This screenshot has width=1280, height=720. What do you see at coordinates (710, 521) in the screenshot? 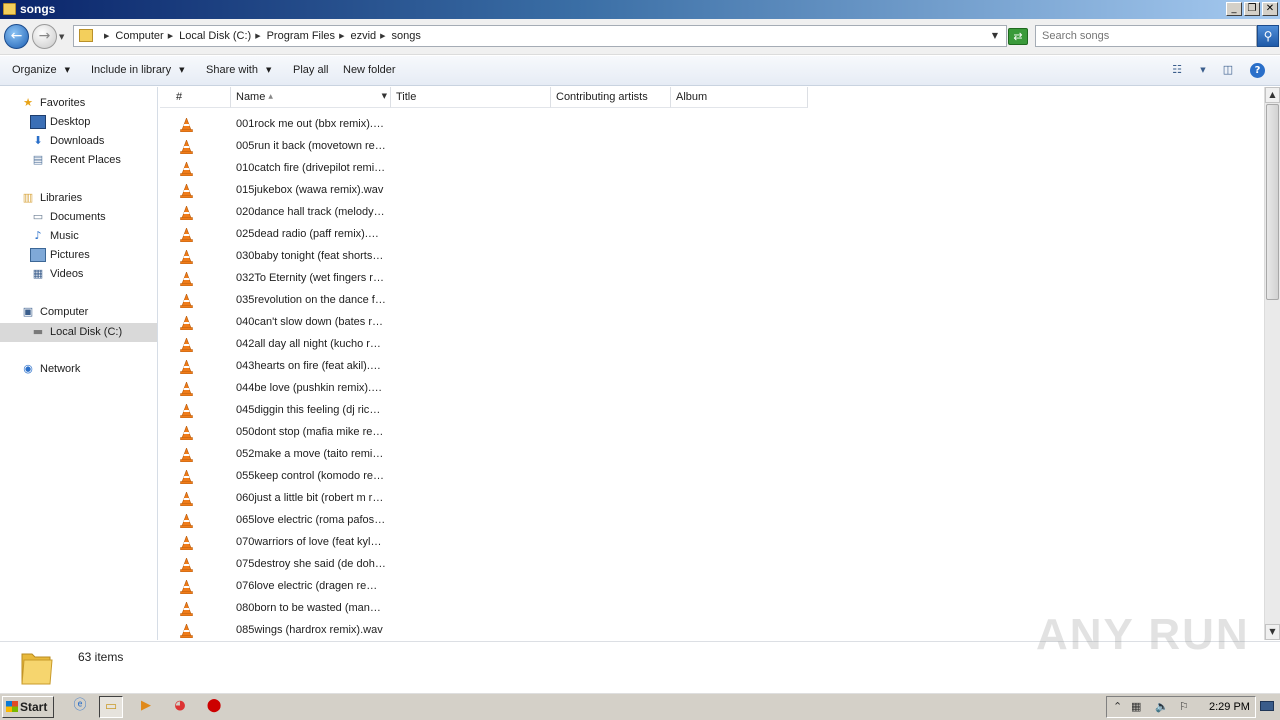
I see `file-row: 065love electric (roma pafos remix).wav` at bounding box center [710, 521].